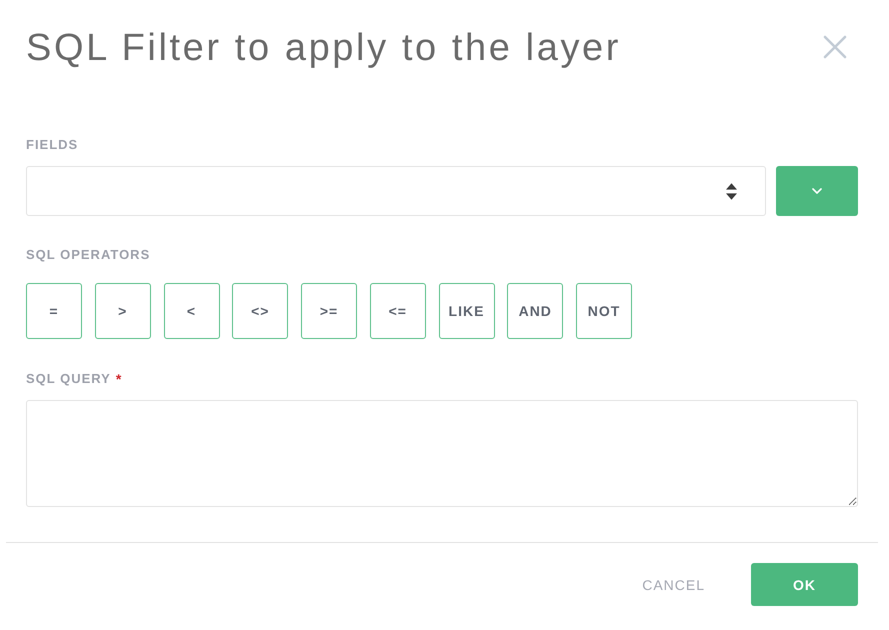  Describe the element at coordinates (192, 311) in the screenshot. I see `operator-button: <` at that location.